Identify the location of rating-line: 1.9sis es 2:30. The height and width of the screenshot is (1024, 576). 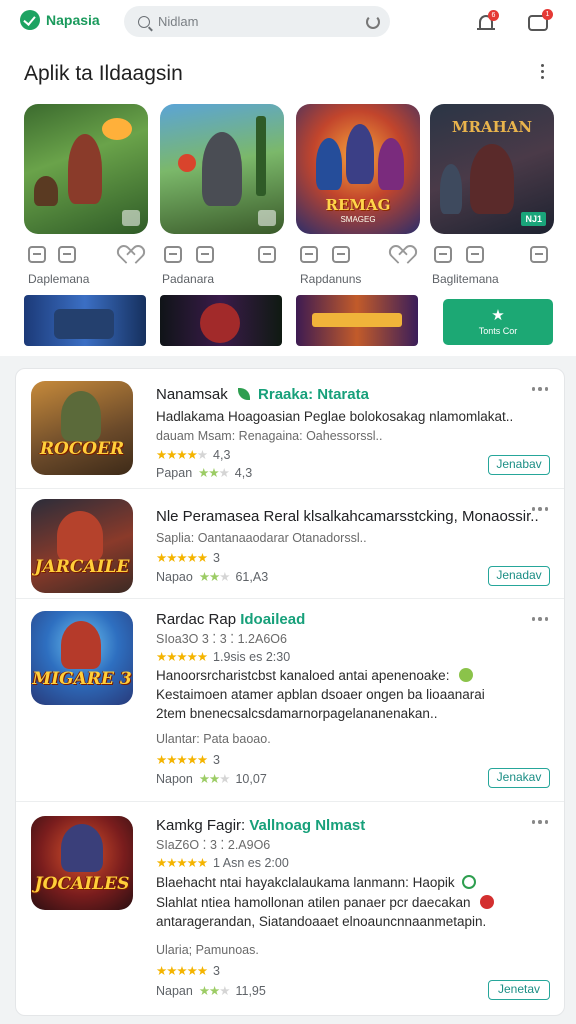
(252, 656).